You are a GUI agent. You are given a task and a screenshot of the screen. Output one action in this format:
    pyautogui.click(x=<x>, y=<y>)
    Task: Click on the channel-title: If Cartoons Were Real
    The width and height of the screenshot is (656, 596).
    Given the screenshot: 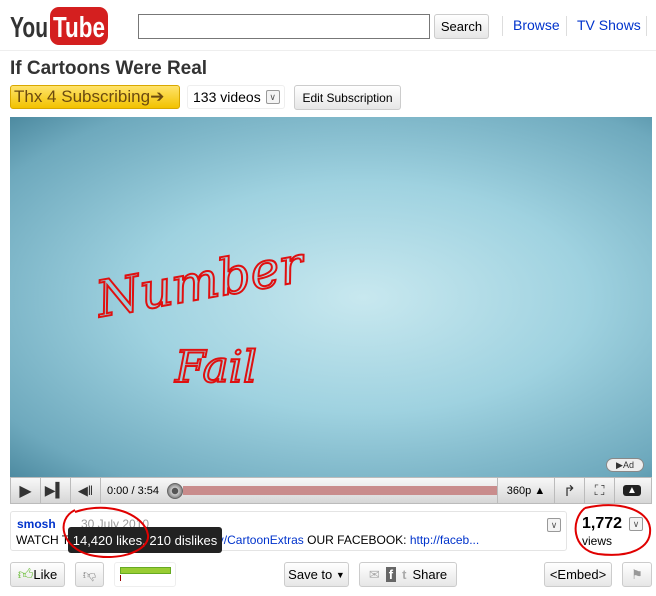 What is the action you would take?
    pyautogui.click(x=109, y=68)
    